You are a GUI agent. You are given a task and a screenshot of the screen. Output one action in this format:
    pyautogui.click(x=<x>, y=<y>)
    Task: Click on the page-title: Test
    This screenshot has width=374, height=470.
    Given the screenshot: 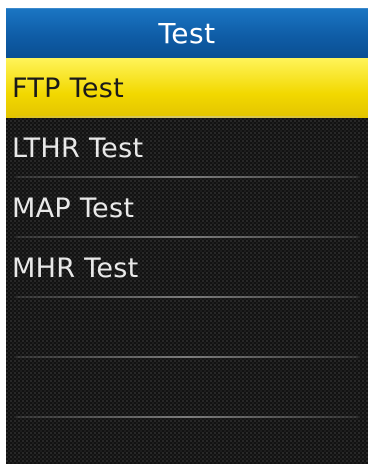 What is the action you would take?
    pyautogui.click(x=187, y=33)
    